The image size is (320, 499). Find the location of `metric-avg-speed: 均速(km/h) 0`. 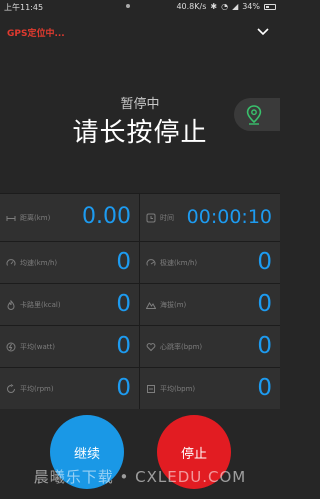

metric-avg-speed: 均速(km/h) 0 is located at coordinates (70, 262).